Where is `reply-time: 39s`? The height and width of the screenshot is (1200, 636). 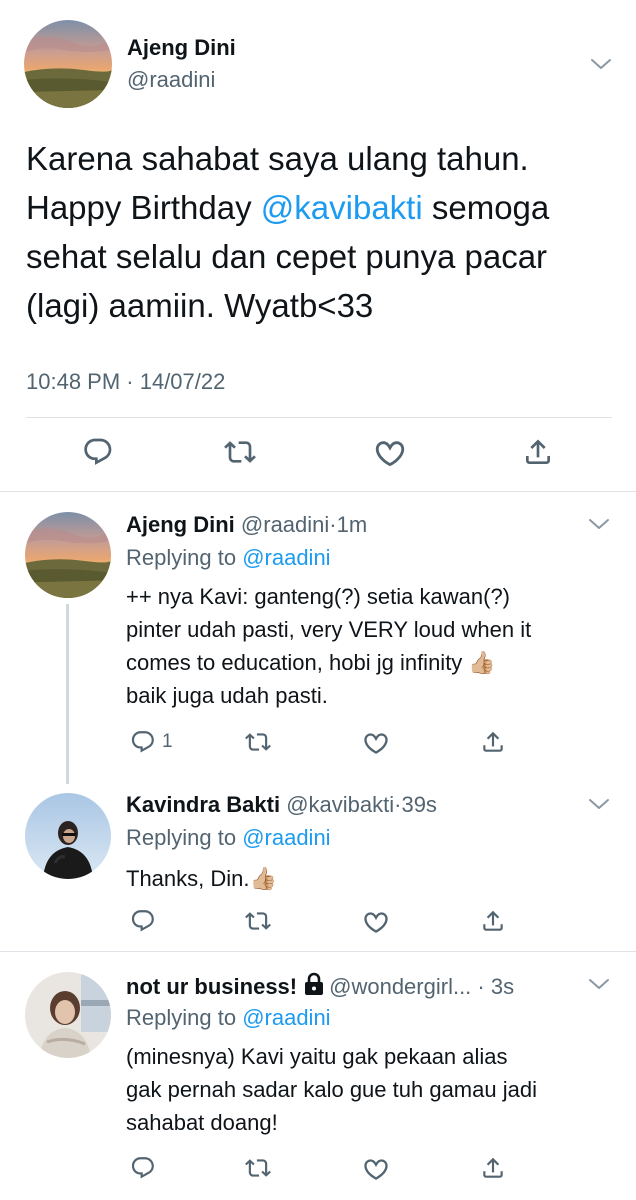 reply-time: 39s is located at coordinates (418, 804).